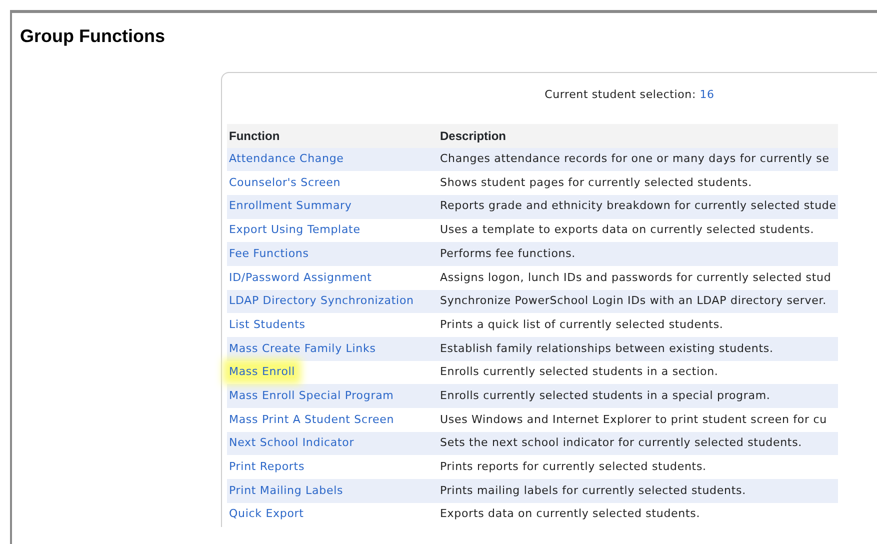 The image size is (877, 544). I want to click on description-cell: Uses Windows and Internet Explorer to print student screen for cu, so click(638, 420).